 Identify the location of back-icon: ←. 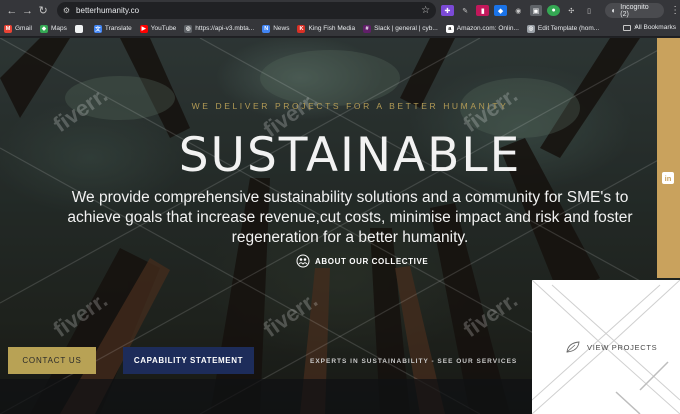
(12, 10).